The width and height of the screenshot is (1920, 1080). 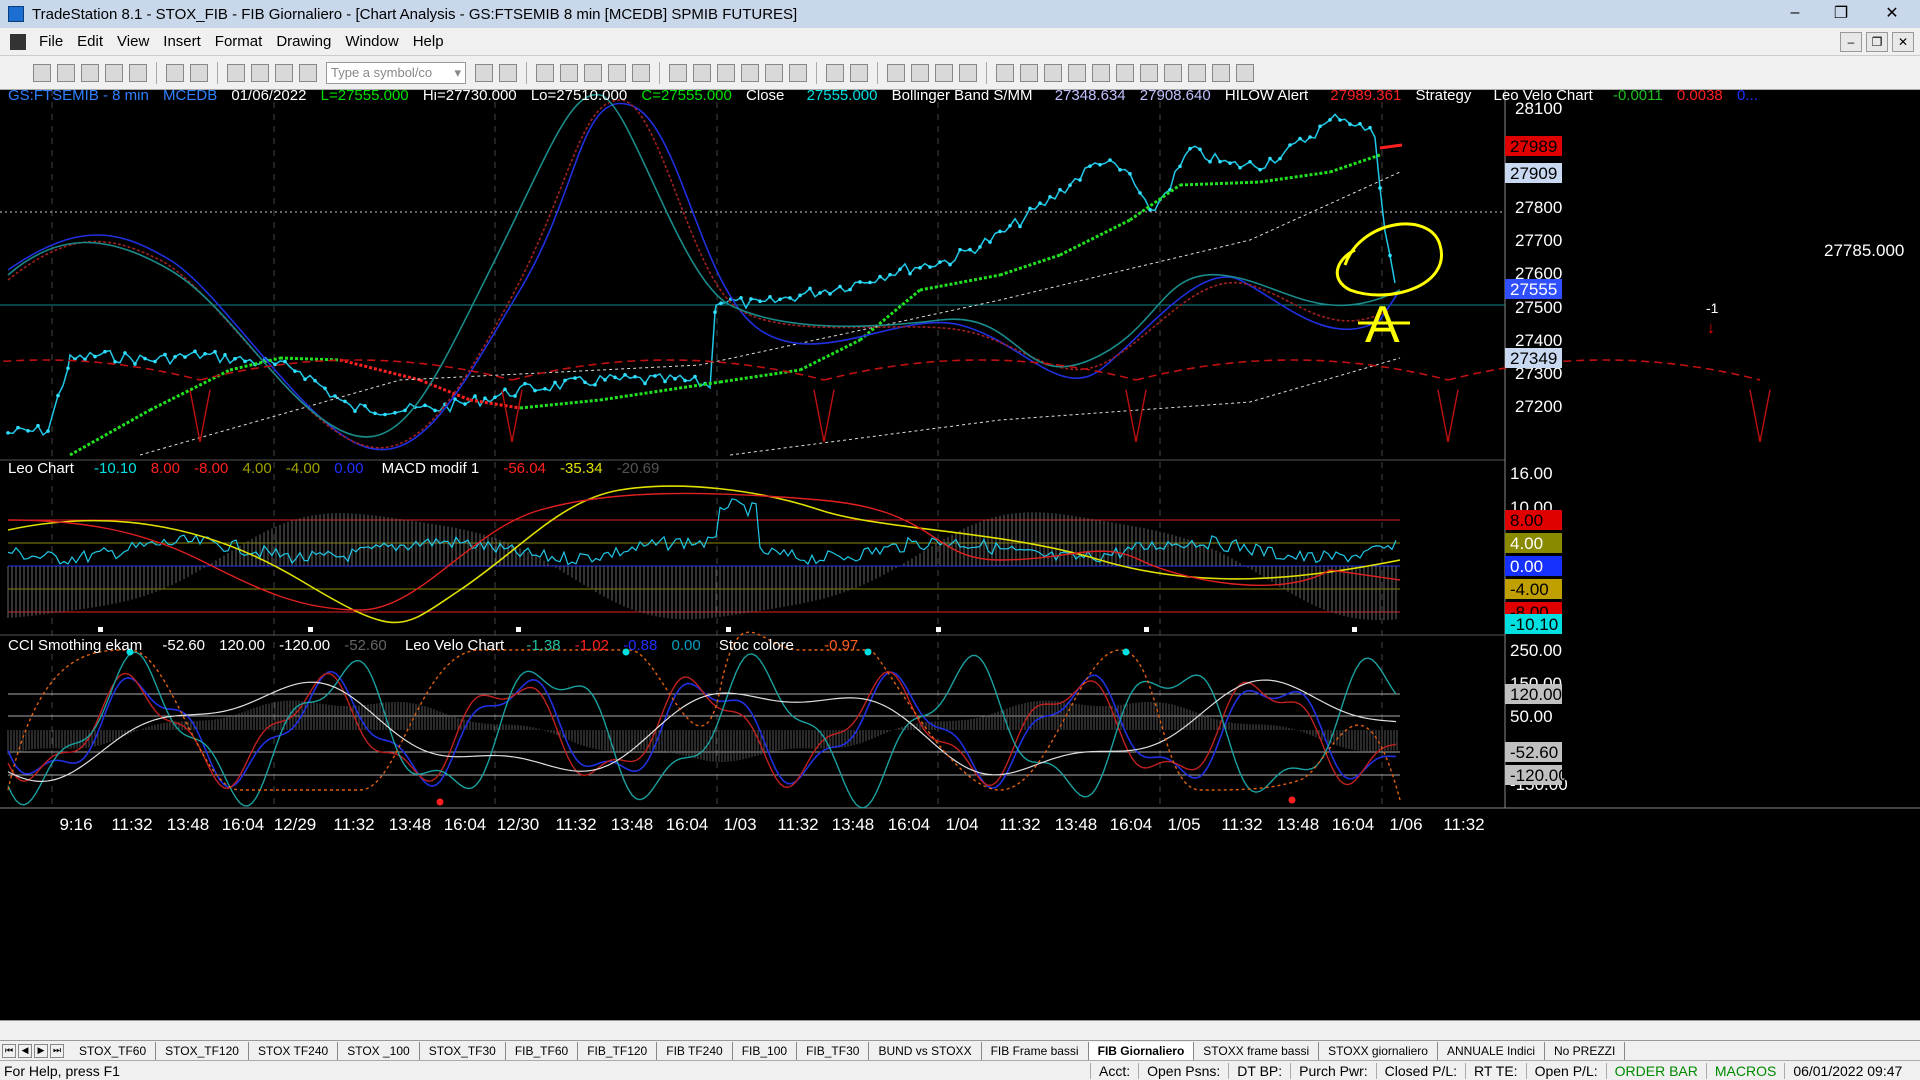 I want to click on paste-icon, so click(x=308, y=72).